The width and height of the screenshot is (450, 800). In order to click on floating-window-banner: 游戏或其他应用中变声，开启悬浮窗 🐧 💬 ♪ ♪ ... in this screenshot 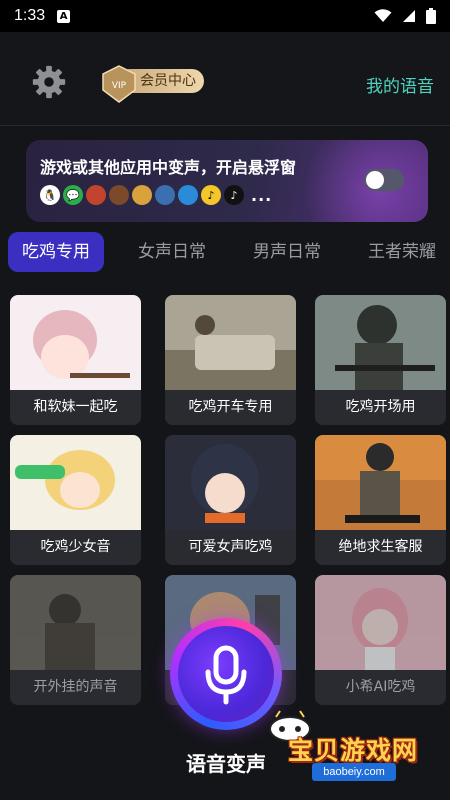, I will do `click(227, 181)`.